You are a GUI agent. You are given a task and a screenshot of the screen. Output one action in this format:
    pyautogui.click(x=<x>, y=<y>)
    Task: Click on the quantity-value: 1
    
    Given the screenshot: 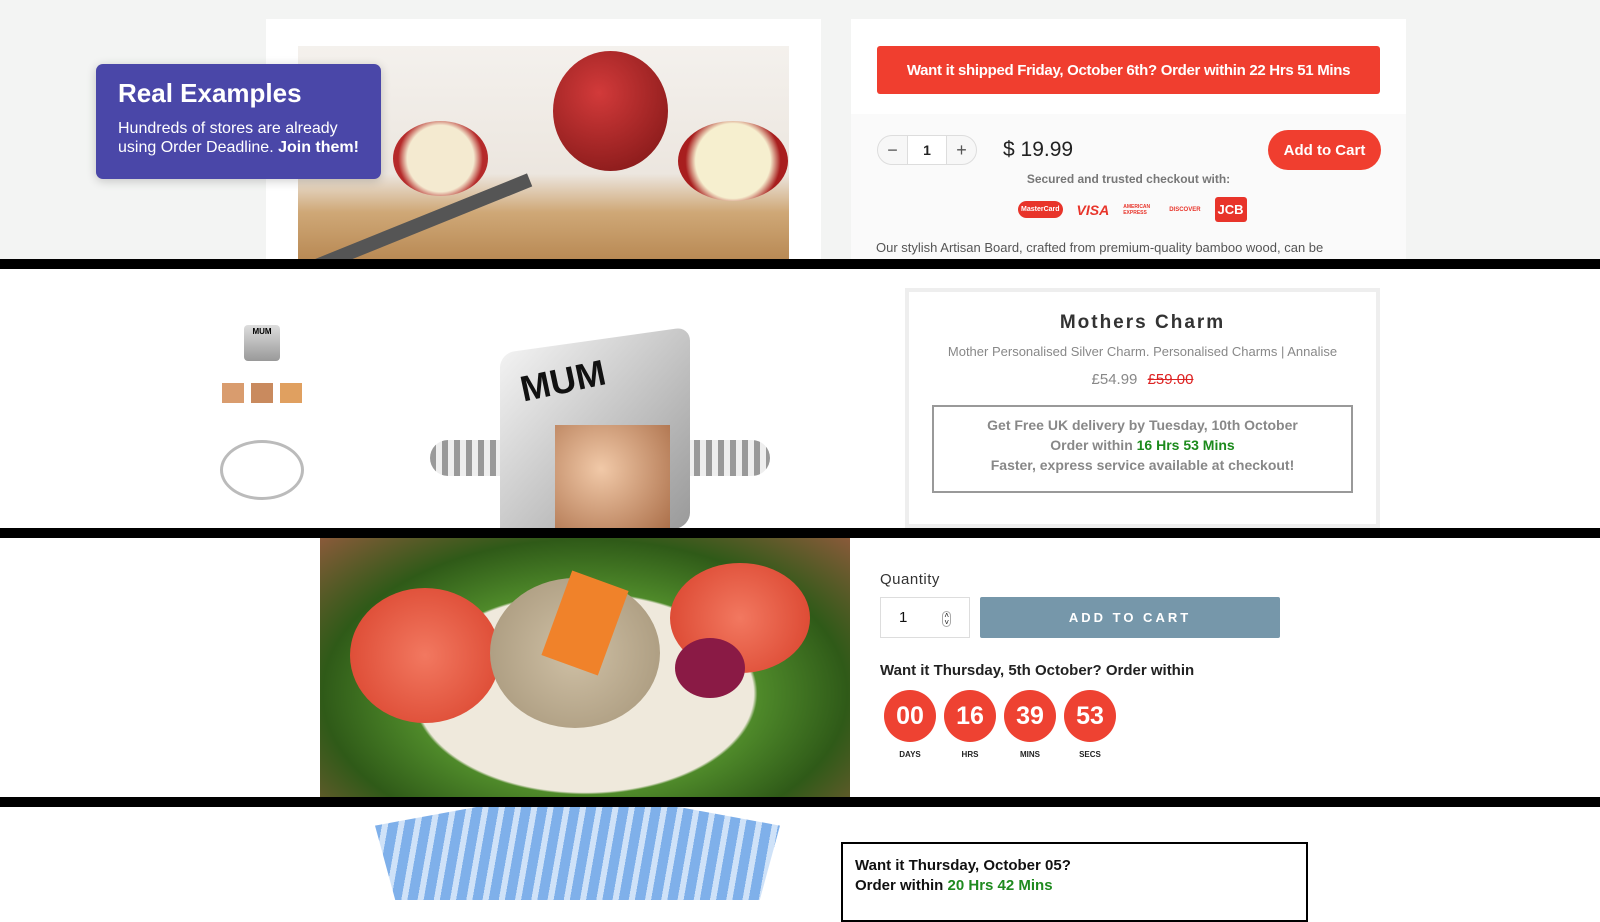 What is the action you would take?
    pyautogui.click(x=903, y=617)
    